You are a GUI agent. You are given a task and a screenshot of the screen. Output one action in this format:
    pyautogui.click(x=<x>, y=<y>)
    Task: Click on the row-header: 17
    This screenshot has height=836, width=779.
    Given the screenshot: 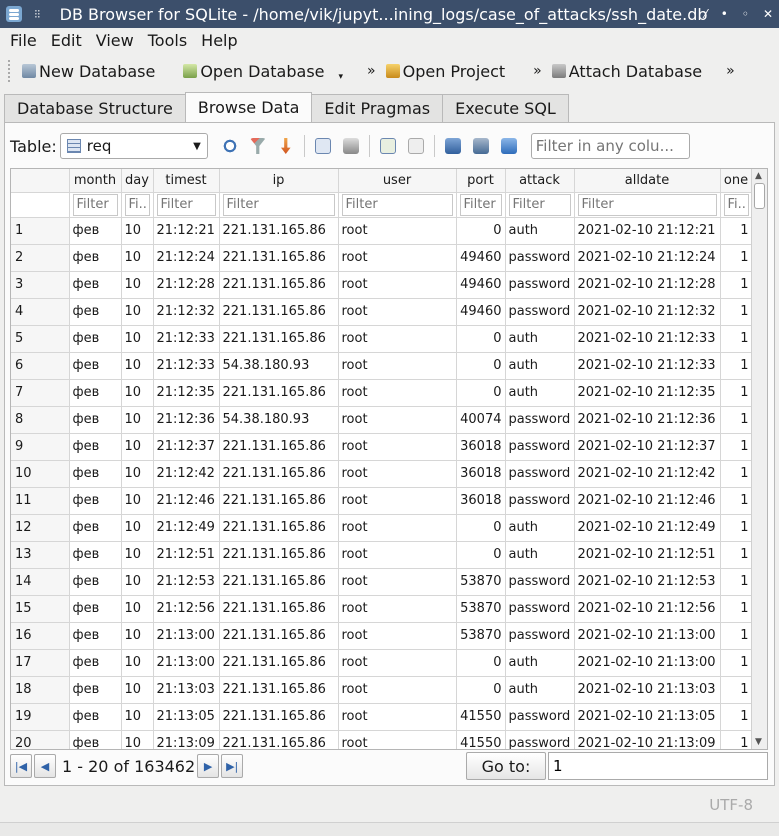 What is the action you would take?
    pyautogui.click(x=40, y=663)
    